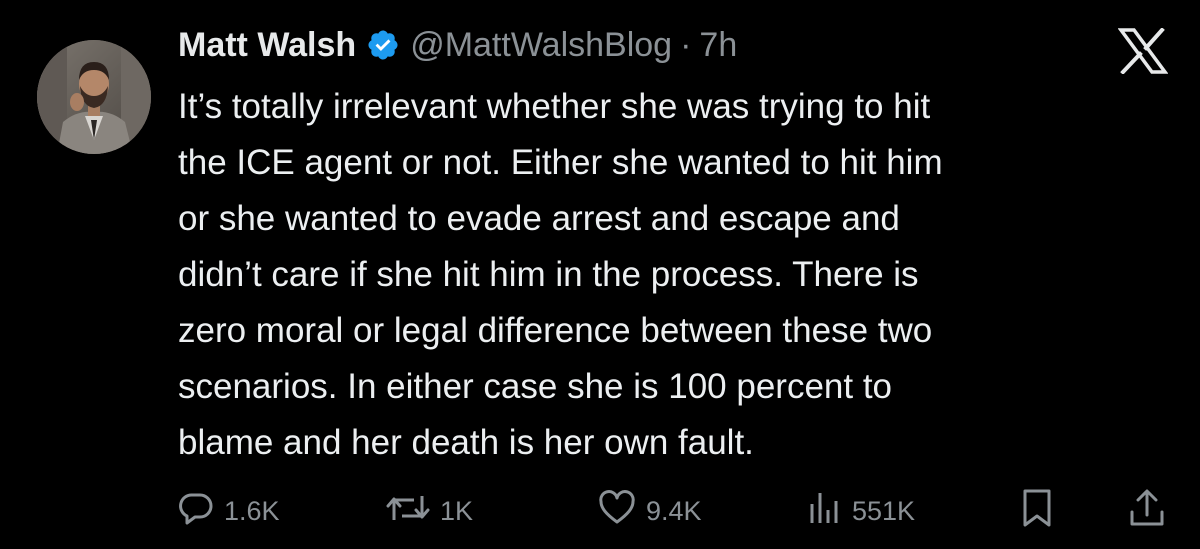  I want to click on repost-button: 1K, so click(429, 511).